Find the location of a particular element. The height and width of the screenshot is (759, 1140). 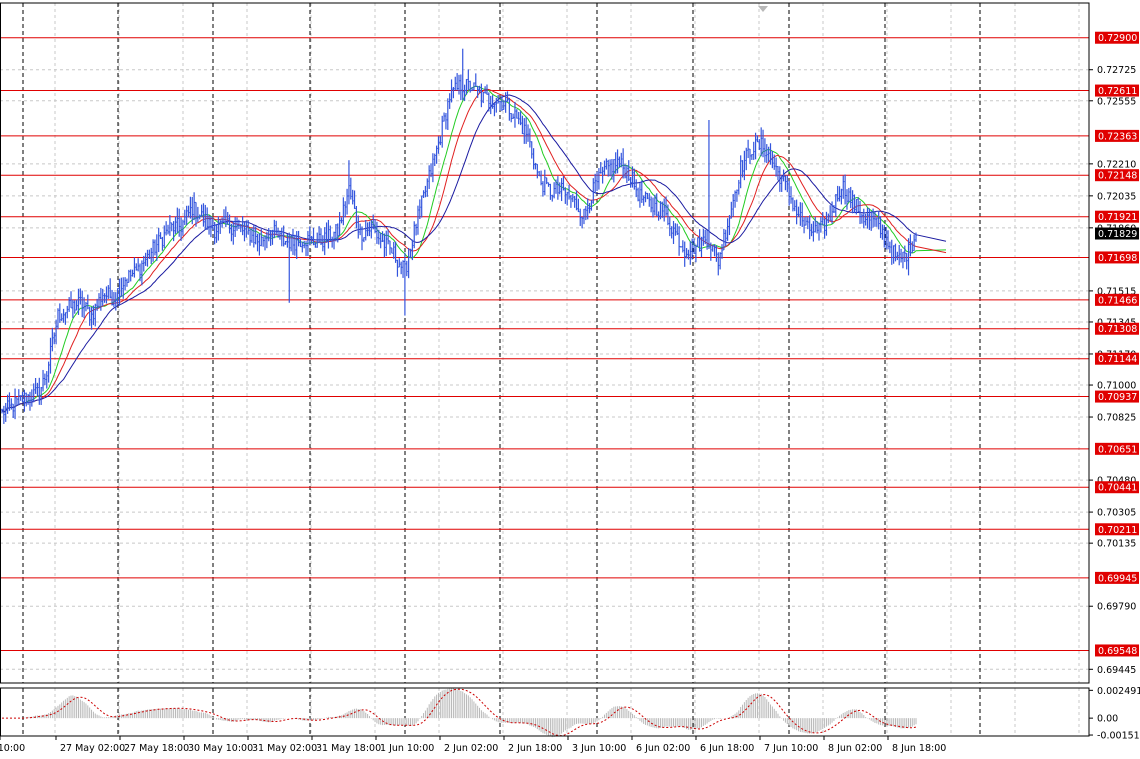

level-tag: 0.70441 is located at coordinates (1117, 488).